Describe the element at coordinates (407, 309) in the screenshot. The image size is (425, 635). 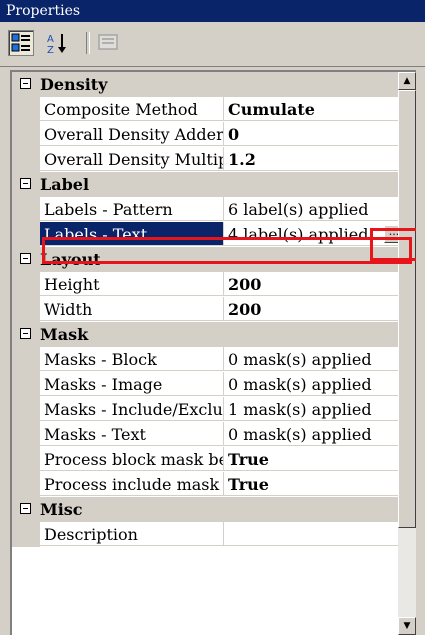
I see `scroll-thumb` at that location.